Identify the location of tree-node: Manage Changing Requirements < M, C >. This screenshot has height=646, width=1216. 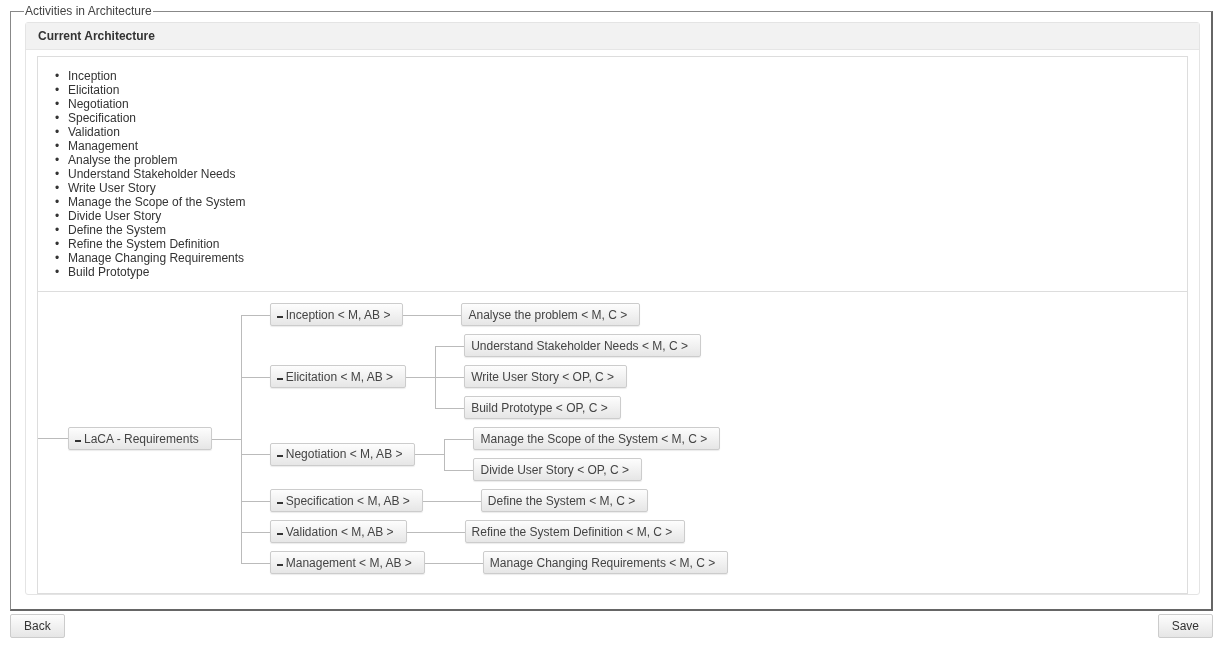
(605, 562).